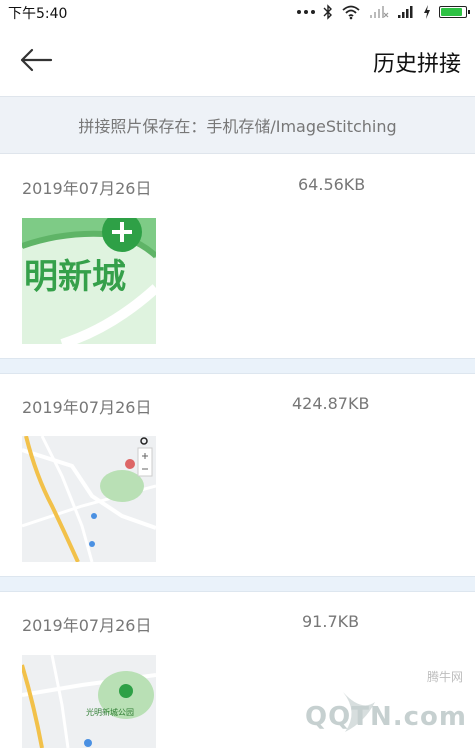 This screenshot has width=475, height=748. What do you see at coordinates (351, 12) in the screenshot?
I see `wifi-icon` at bounding box center [351, 12].